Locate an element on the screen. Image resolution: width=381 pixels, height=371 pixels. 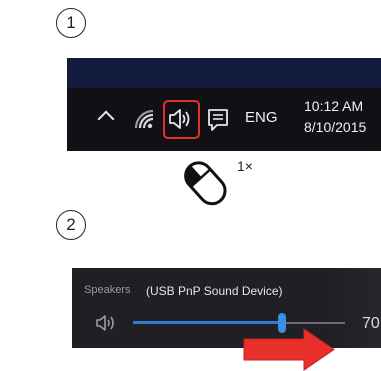
speaker-highlight is located at coordinates (181, 119).